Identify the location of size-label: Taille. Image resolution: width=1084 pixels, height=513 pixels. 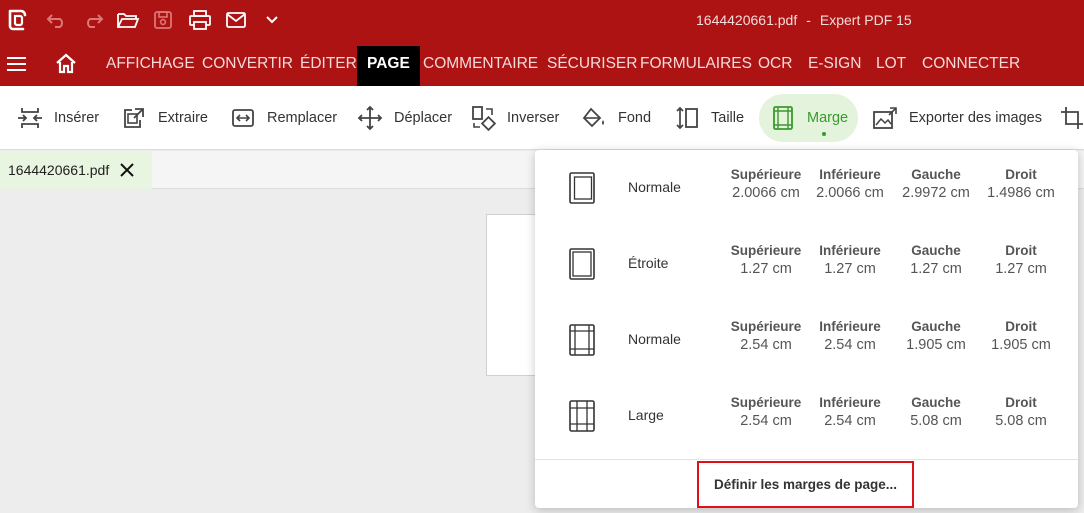
(728, 118).